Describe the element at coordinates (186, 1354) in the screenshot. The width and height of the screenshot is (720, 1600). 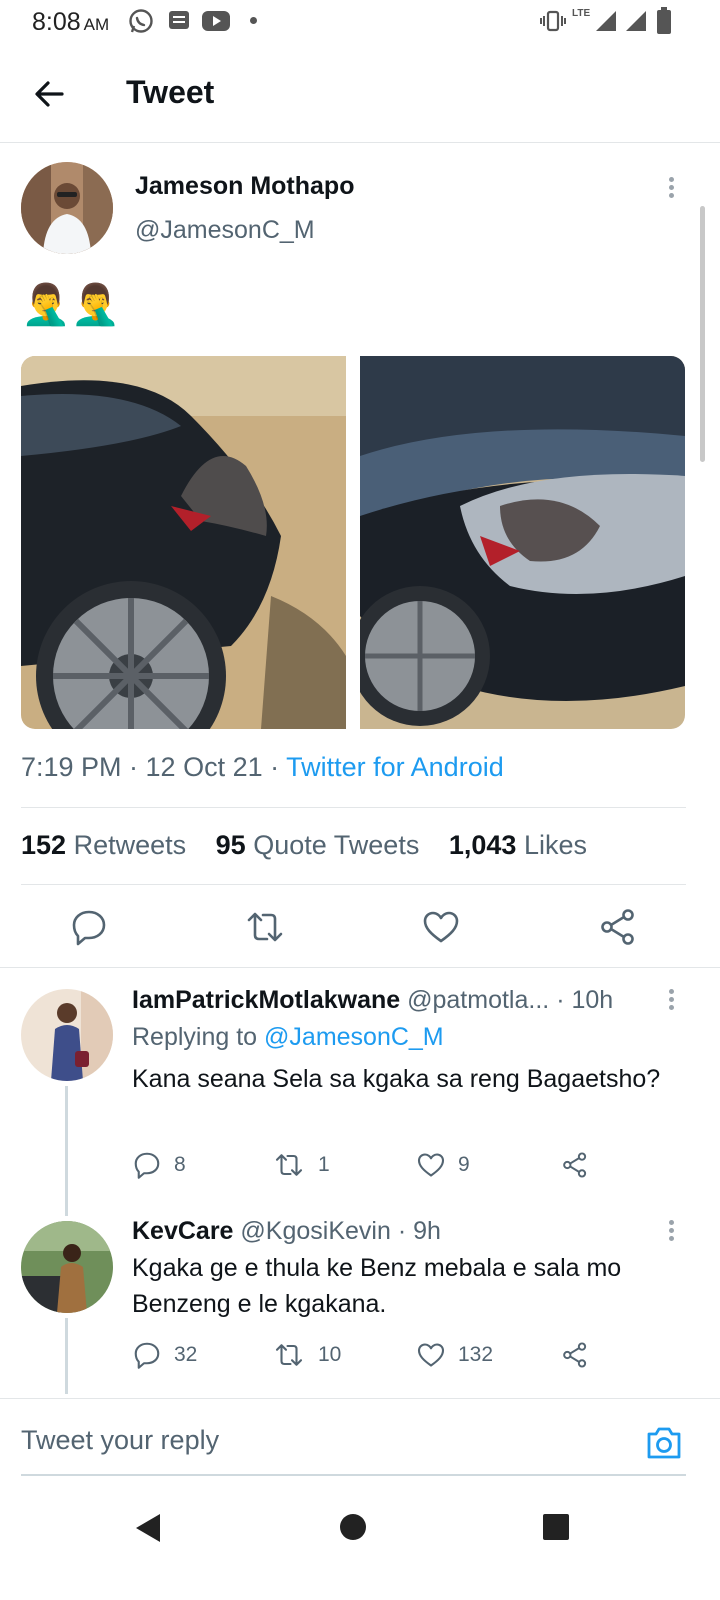
I see `reply-count: 32` at that location.